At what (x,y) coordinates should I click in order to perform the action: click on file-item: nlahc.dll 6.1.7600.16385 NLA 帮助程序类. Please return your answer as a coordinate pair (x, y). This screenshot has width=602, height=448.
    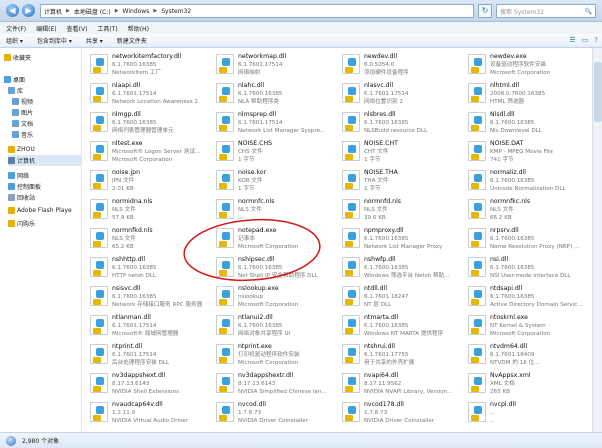
    Looking at the image, I should click on (279, 94).